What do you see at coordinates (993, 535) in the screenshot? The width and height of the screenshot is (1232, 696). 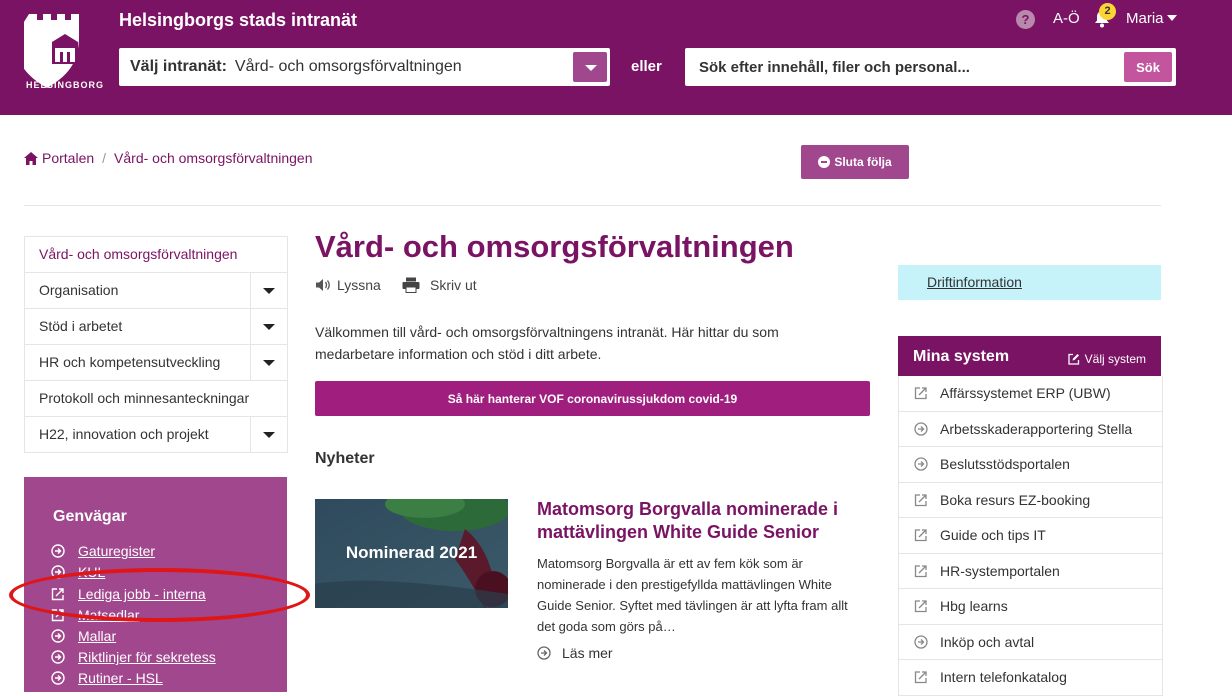 I see `system-label: Guide och tips IT` at bounding box center [993, 535].